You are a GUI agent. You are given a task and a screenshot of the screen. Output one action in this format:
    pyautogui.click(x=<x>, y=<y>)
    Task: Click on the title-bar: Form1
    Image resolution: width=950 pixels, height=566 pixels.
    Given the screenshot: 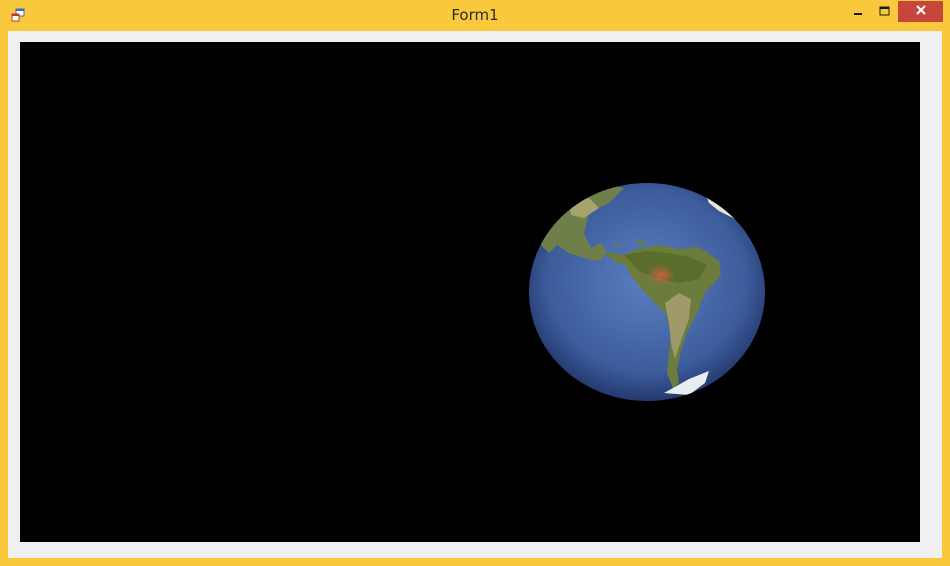 What is the action you would take?
    pyautogui.click(x=475, y=15)
    